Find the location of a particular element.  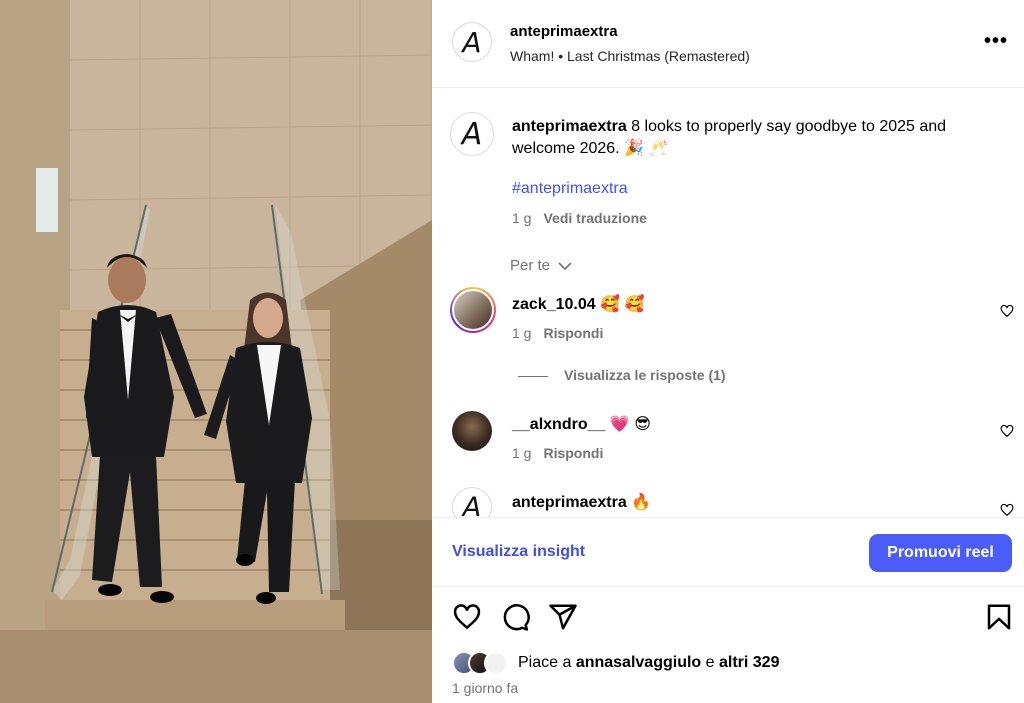

see-translation-button: Vedi traduzione is located at coordinates (594, 218).